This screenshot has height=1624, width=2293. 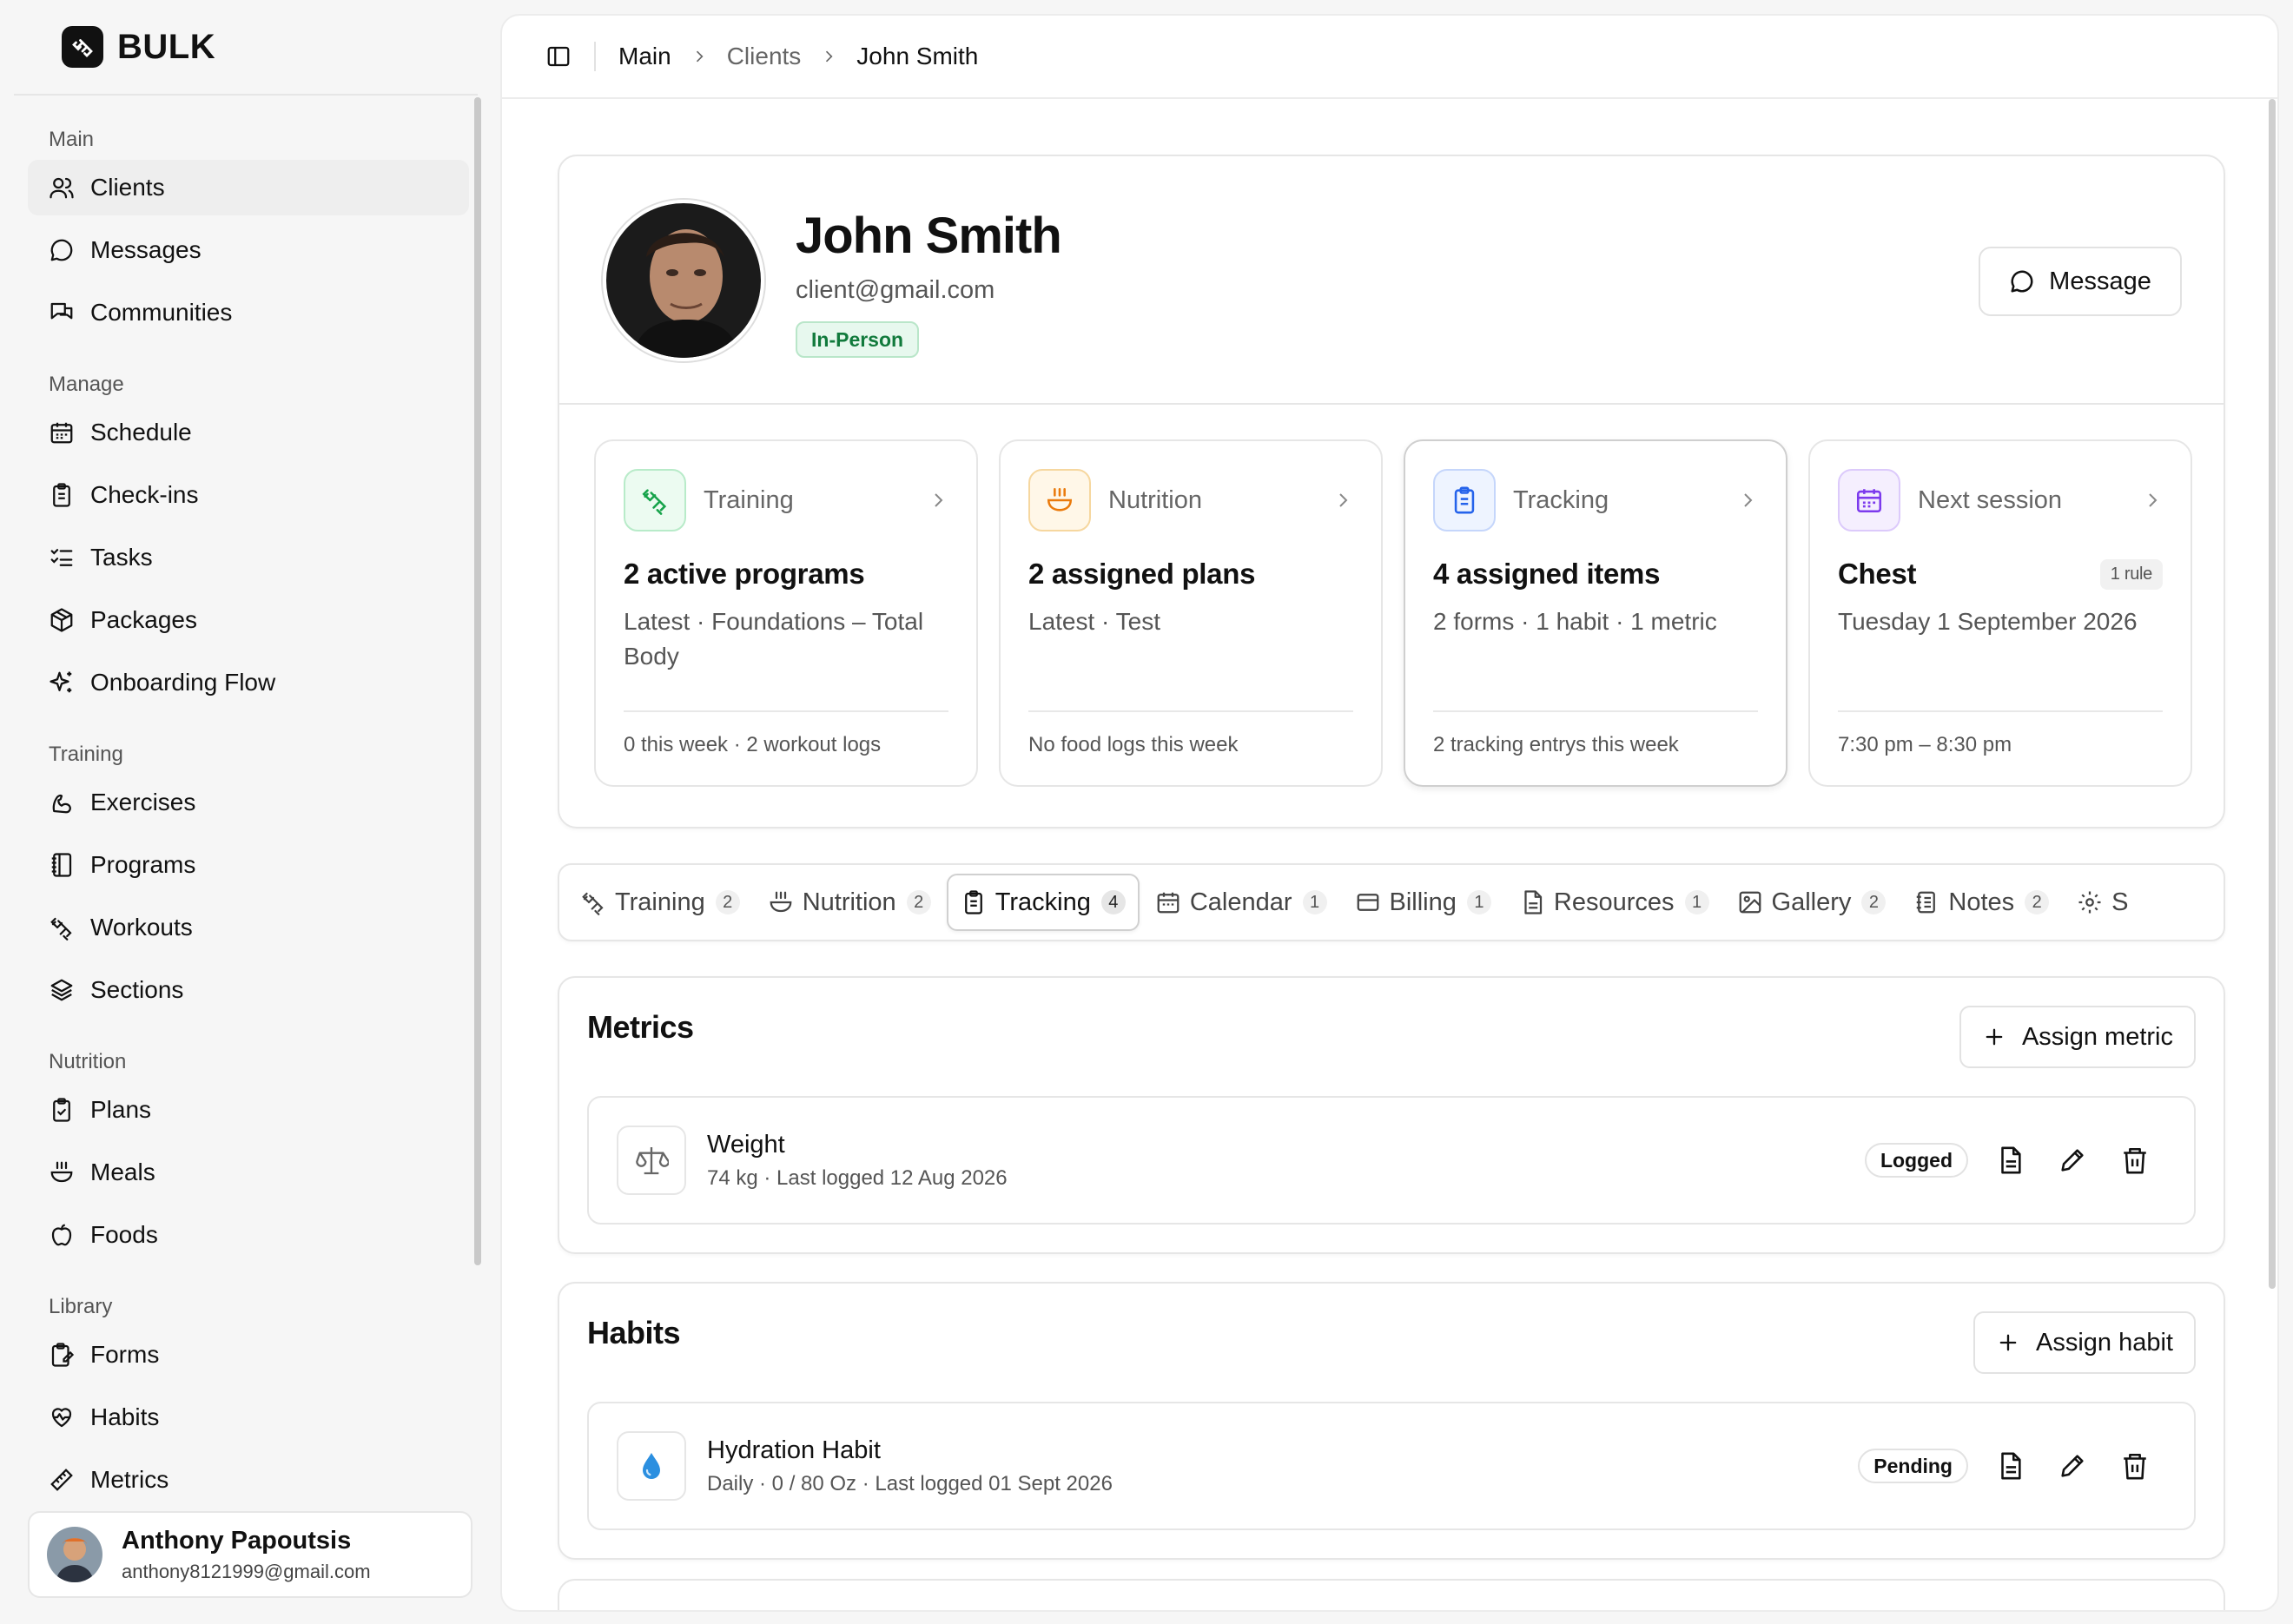 I want to click on tab-billing: Billing 1, so click(x=1423, y=902).